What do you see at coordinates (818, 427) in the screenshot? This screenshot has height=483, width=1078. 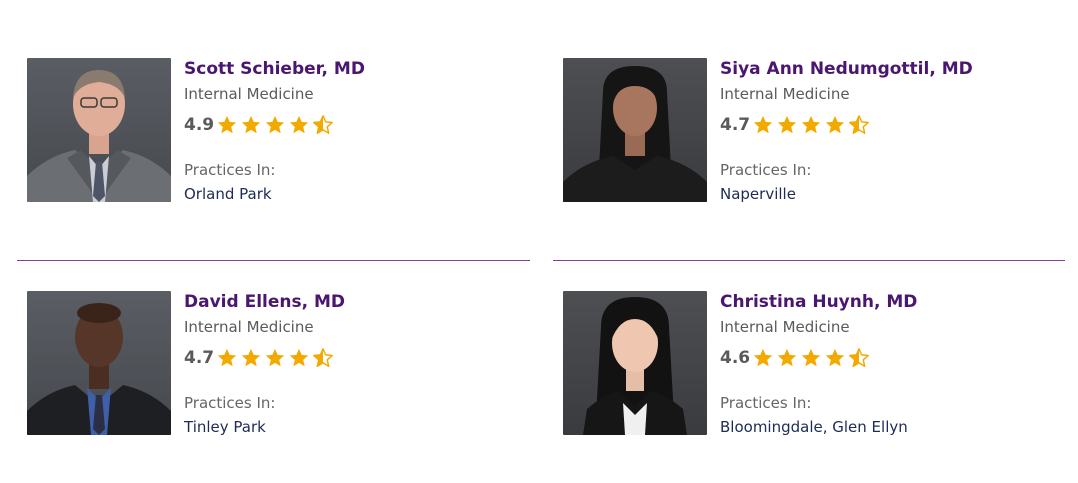 I see `practice-location: Bloomingdale, Glen Ellyn` at bounding box center [818, 427].